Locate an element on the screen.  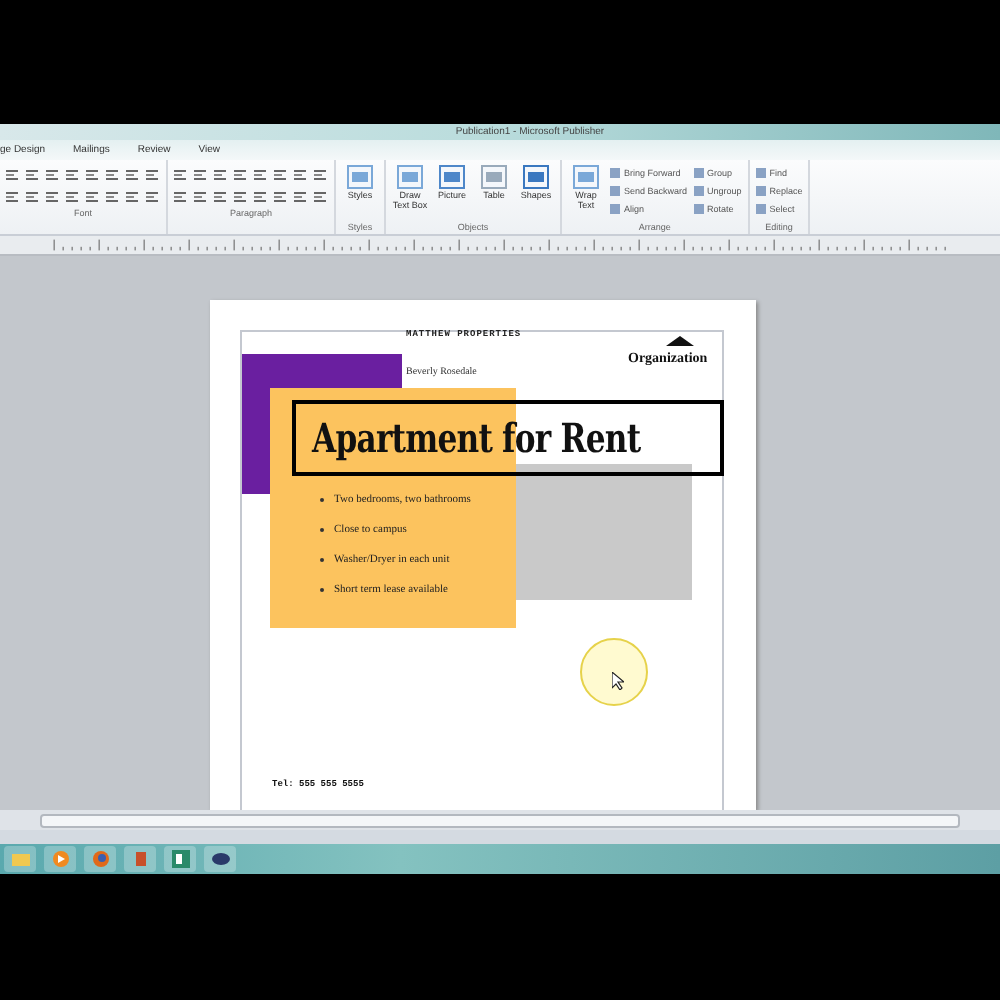
cursor-highlight is located at coordinates (614, 672).